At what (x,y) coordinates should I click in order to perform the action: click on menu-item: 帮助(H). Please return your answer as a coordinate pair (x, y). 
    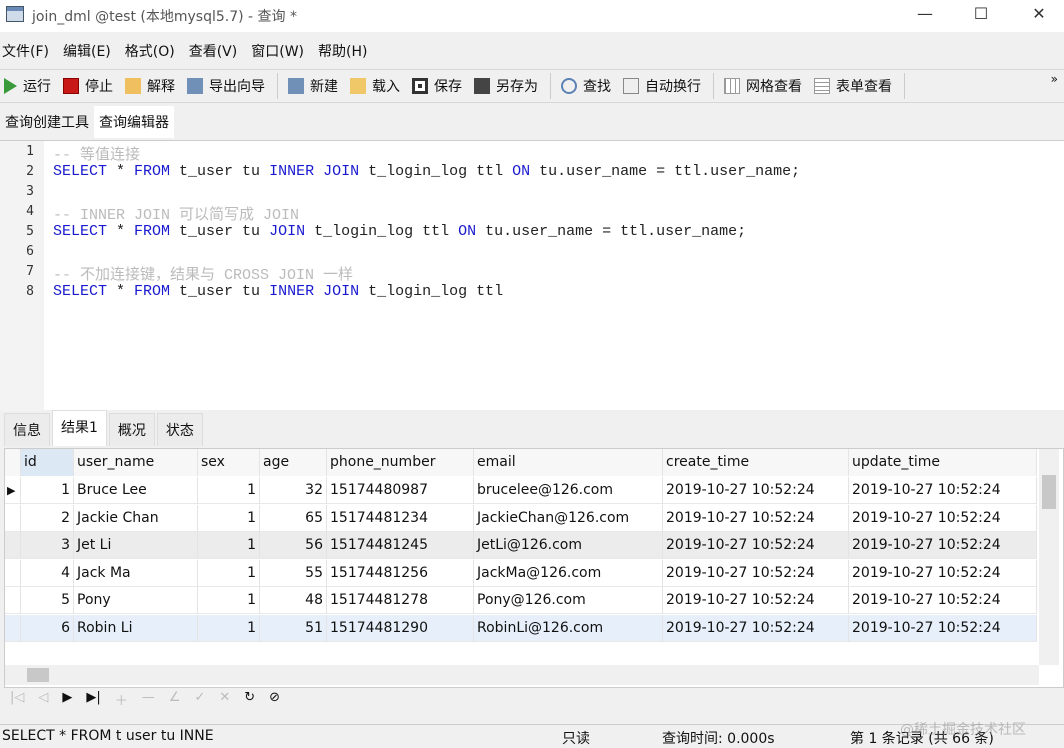
    Looking at the image, I should click on (342, 51).